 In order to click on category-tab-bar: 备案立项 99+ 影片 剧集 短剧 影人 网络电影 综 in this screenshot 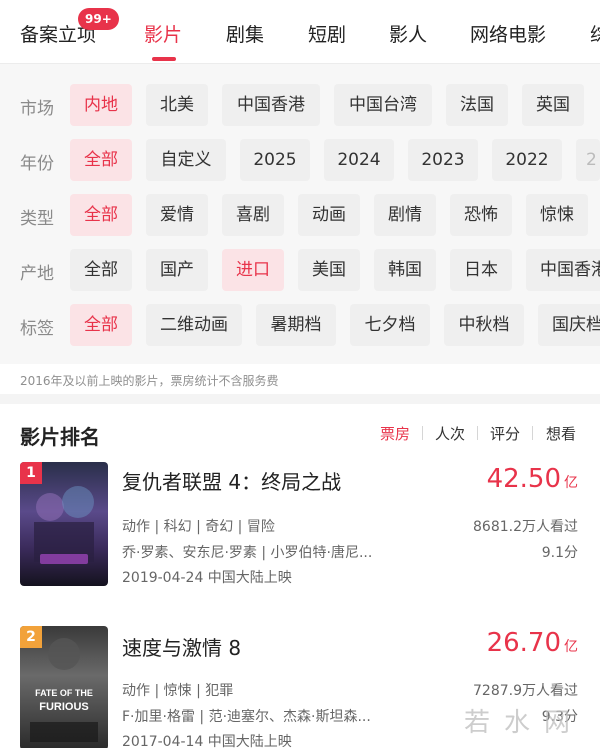, I will do `click(300, 32)`.